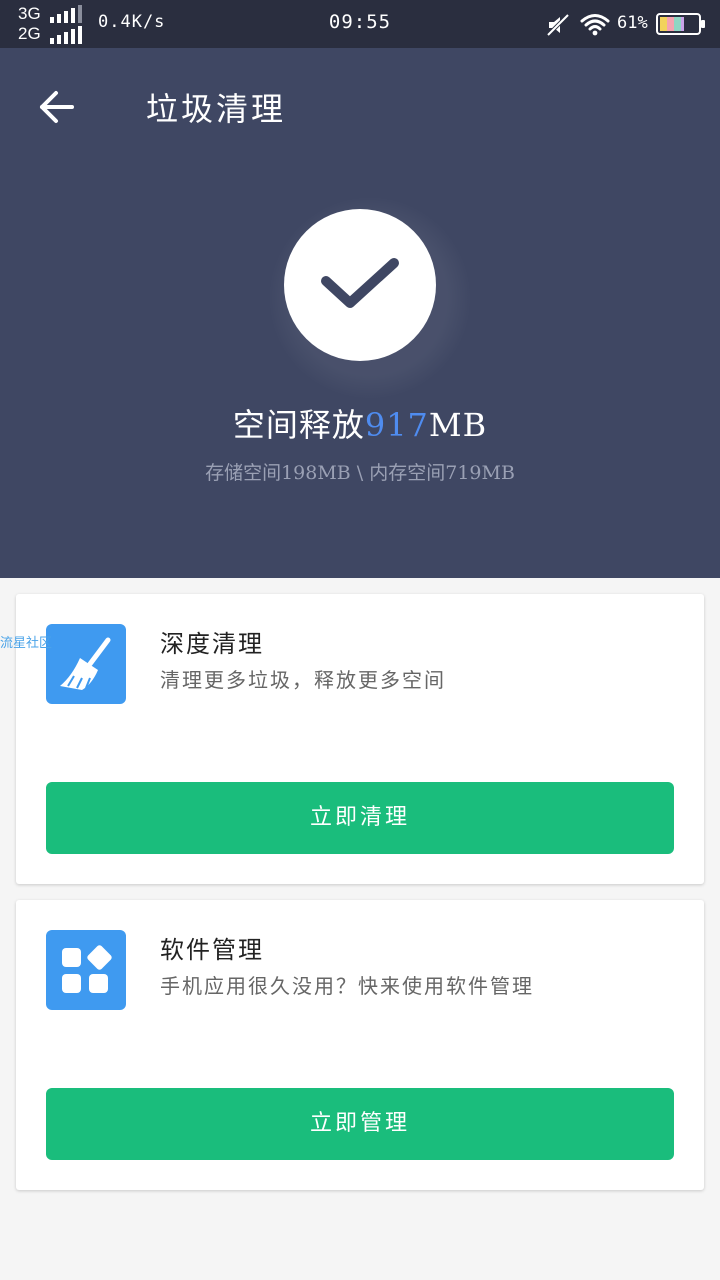 The height and width of the screenshot is (1280, 720). I want to click on space-freed-amount: 917, so click(396, 425).